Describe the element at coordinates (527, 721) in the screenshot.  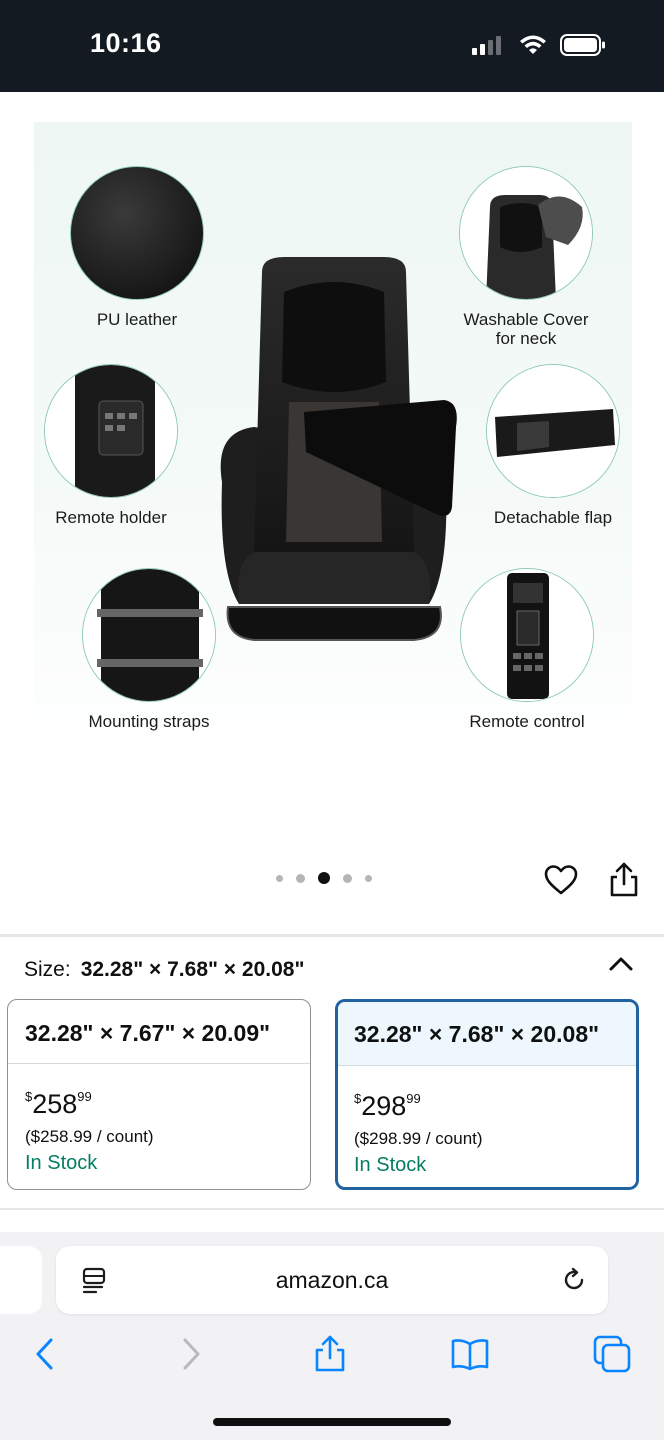
I see `feature-caption: Remote control` at that location.